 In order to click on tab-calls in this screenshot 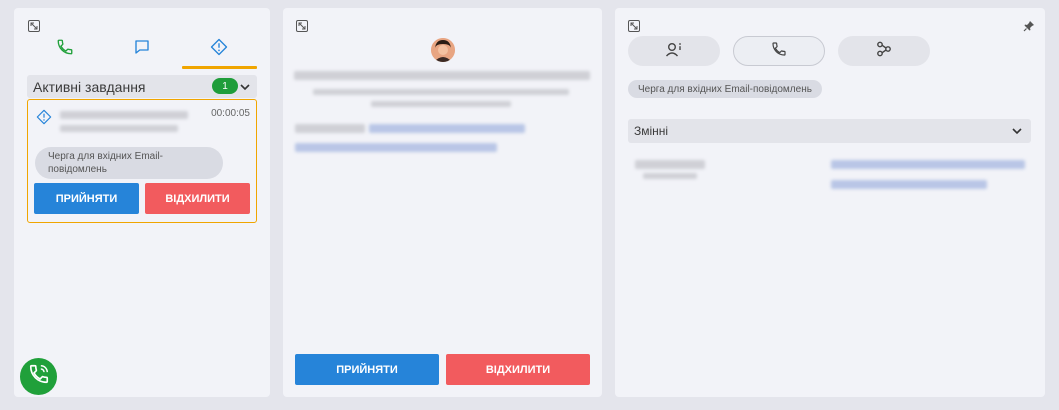, I will do `click(65, 54)`.